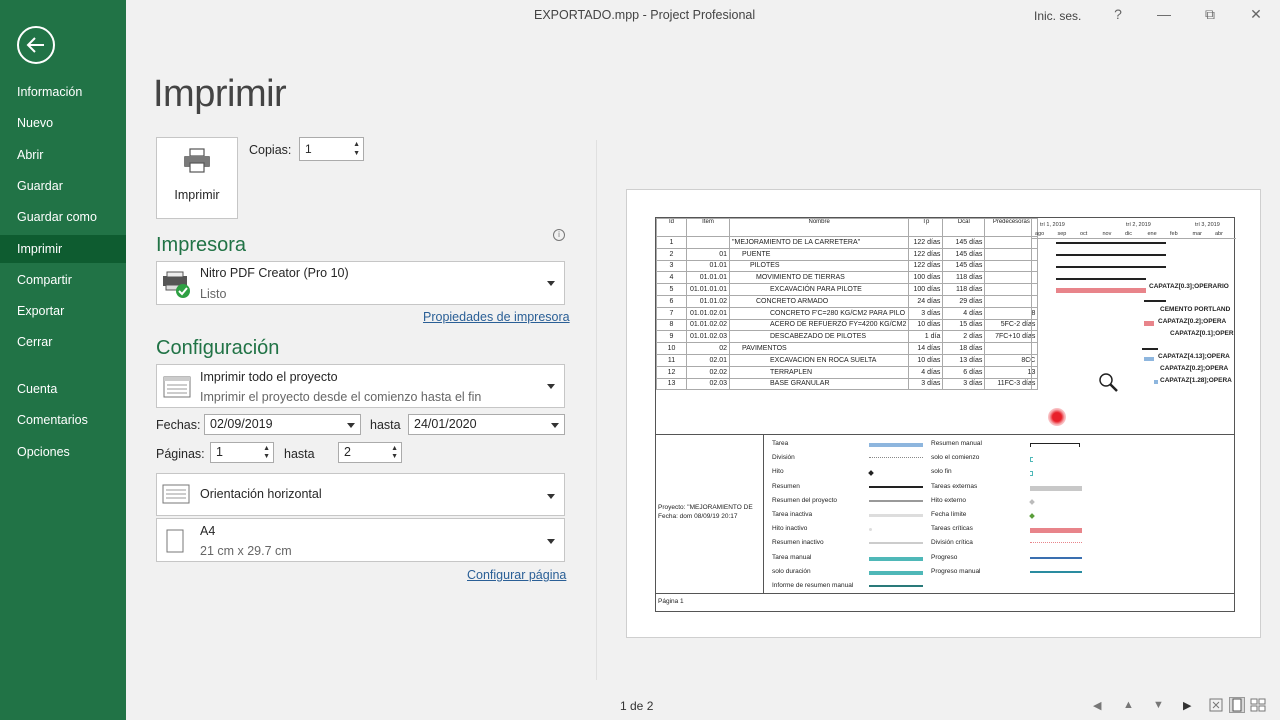 This screenshot has height=720, width=1280. Describe the element at coordinates (926, 372) in the screenshot. I see `cell-tp: 4 días` at that location.